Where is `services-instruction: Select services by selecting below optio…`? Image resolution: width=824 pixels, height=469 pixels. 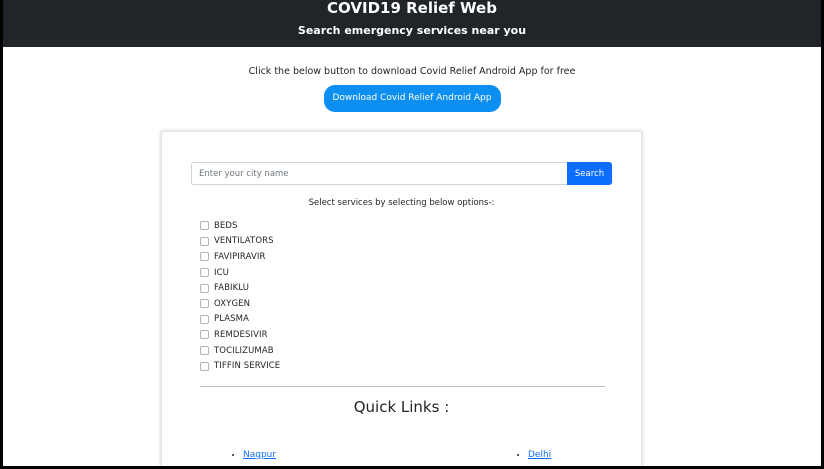
services-instruction: Select services by selecting below optio… is located at coordinates (401, 203).